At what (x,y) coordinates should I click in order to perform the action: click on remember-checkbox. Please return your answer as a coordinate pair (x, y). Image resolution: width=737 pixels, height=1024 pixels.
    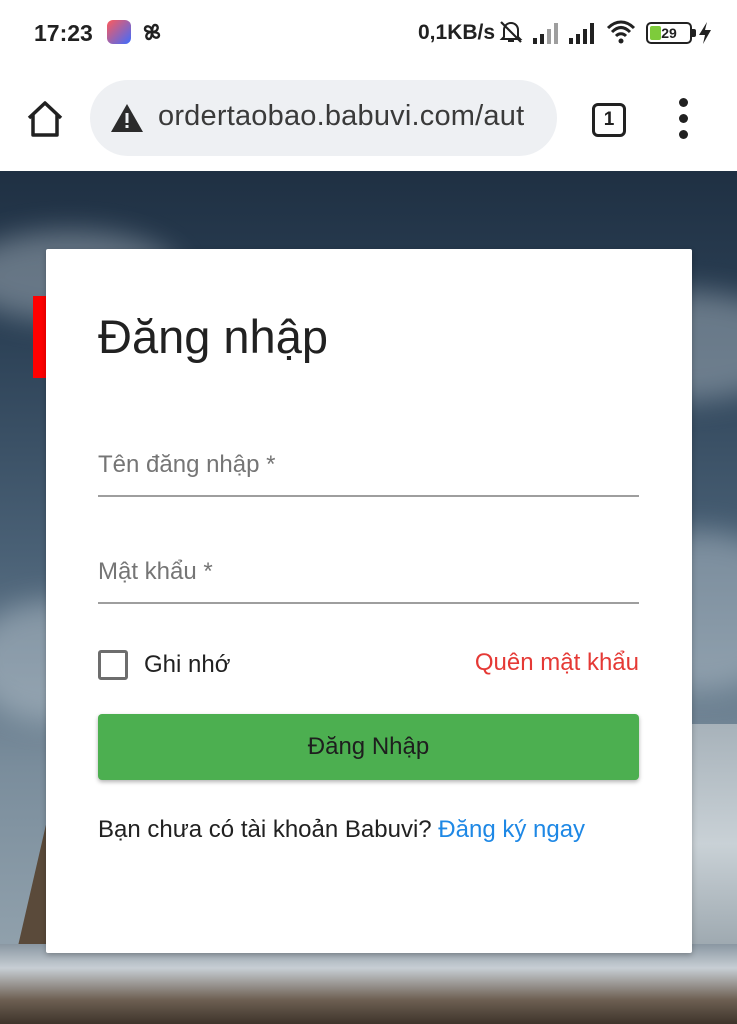
    Looking at the image, I should click on (113, 665).